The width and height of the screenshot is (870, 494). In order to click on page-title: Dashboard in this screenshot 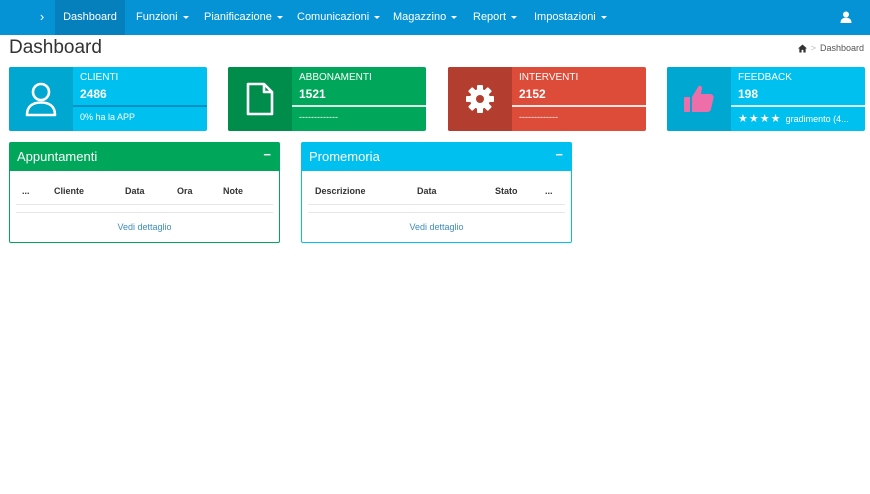, I will do `click(55, 47)`.